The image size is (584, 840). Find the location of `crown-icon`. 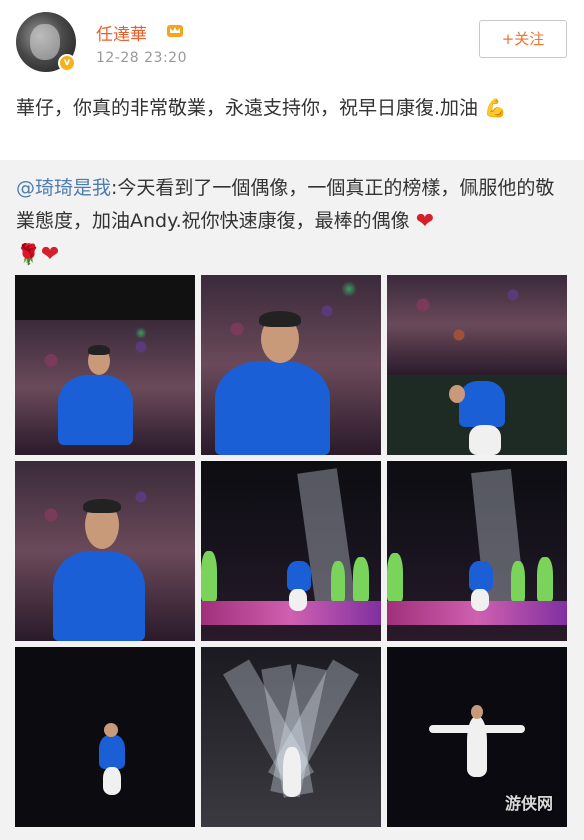

crown-icon is located at coordinates (175, 31).